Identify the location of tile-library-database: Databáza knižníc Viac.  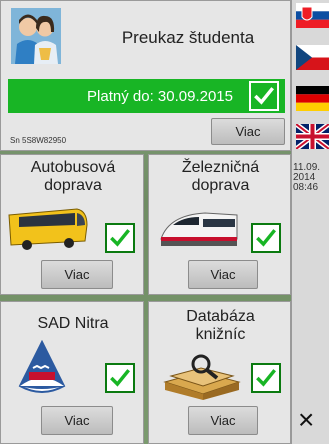
(219, 372).